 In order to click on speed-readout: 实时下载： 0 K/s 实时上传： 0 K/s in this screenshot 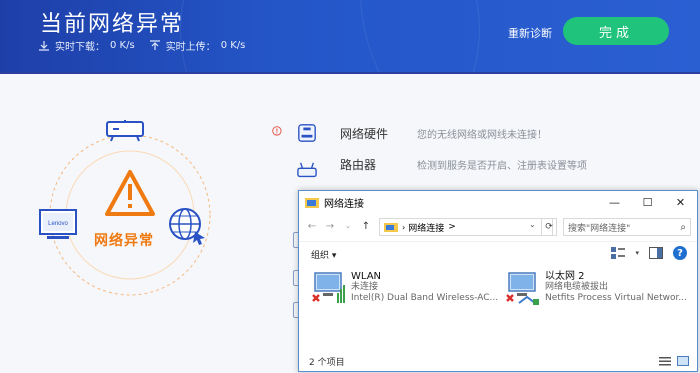, I will do `click(141, 45)`.